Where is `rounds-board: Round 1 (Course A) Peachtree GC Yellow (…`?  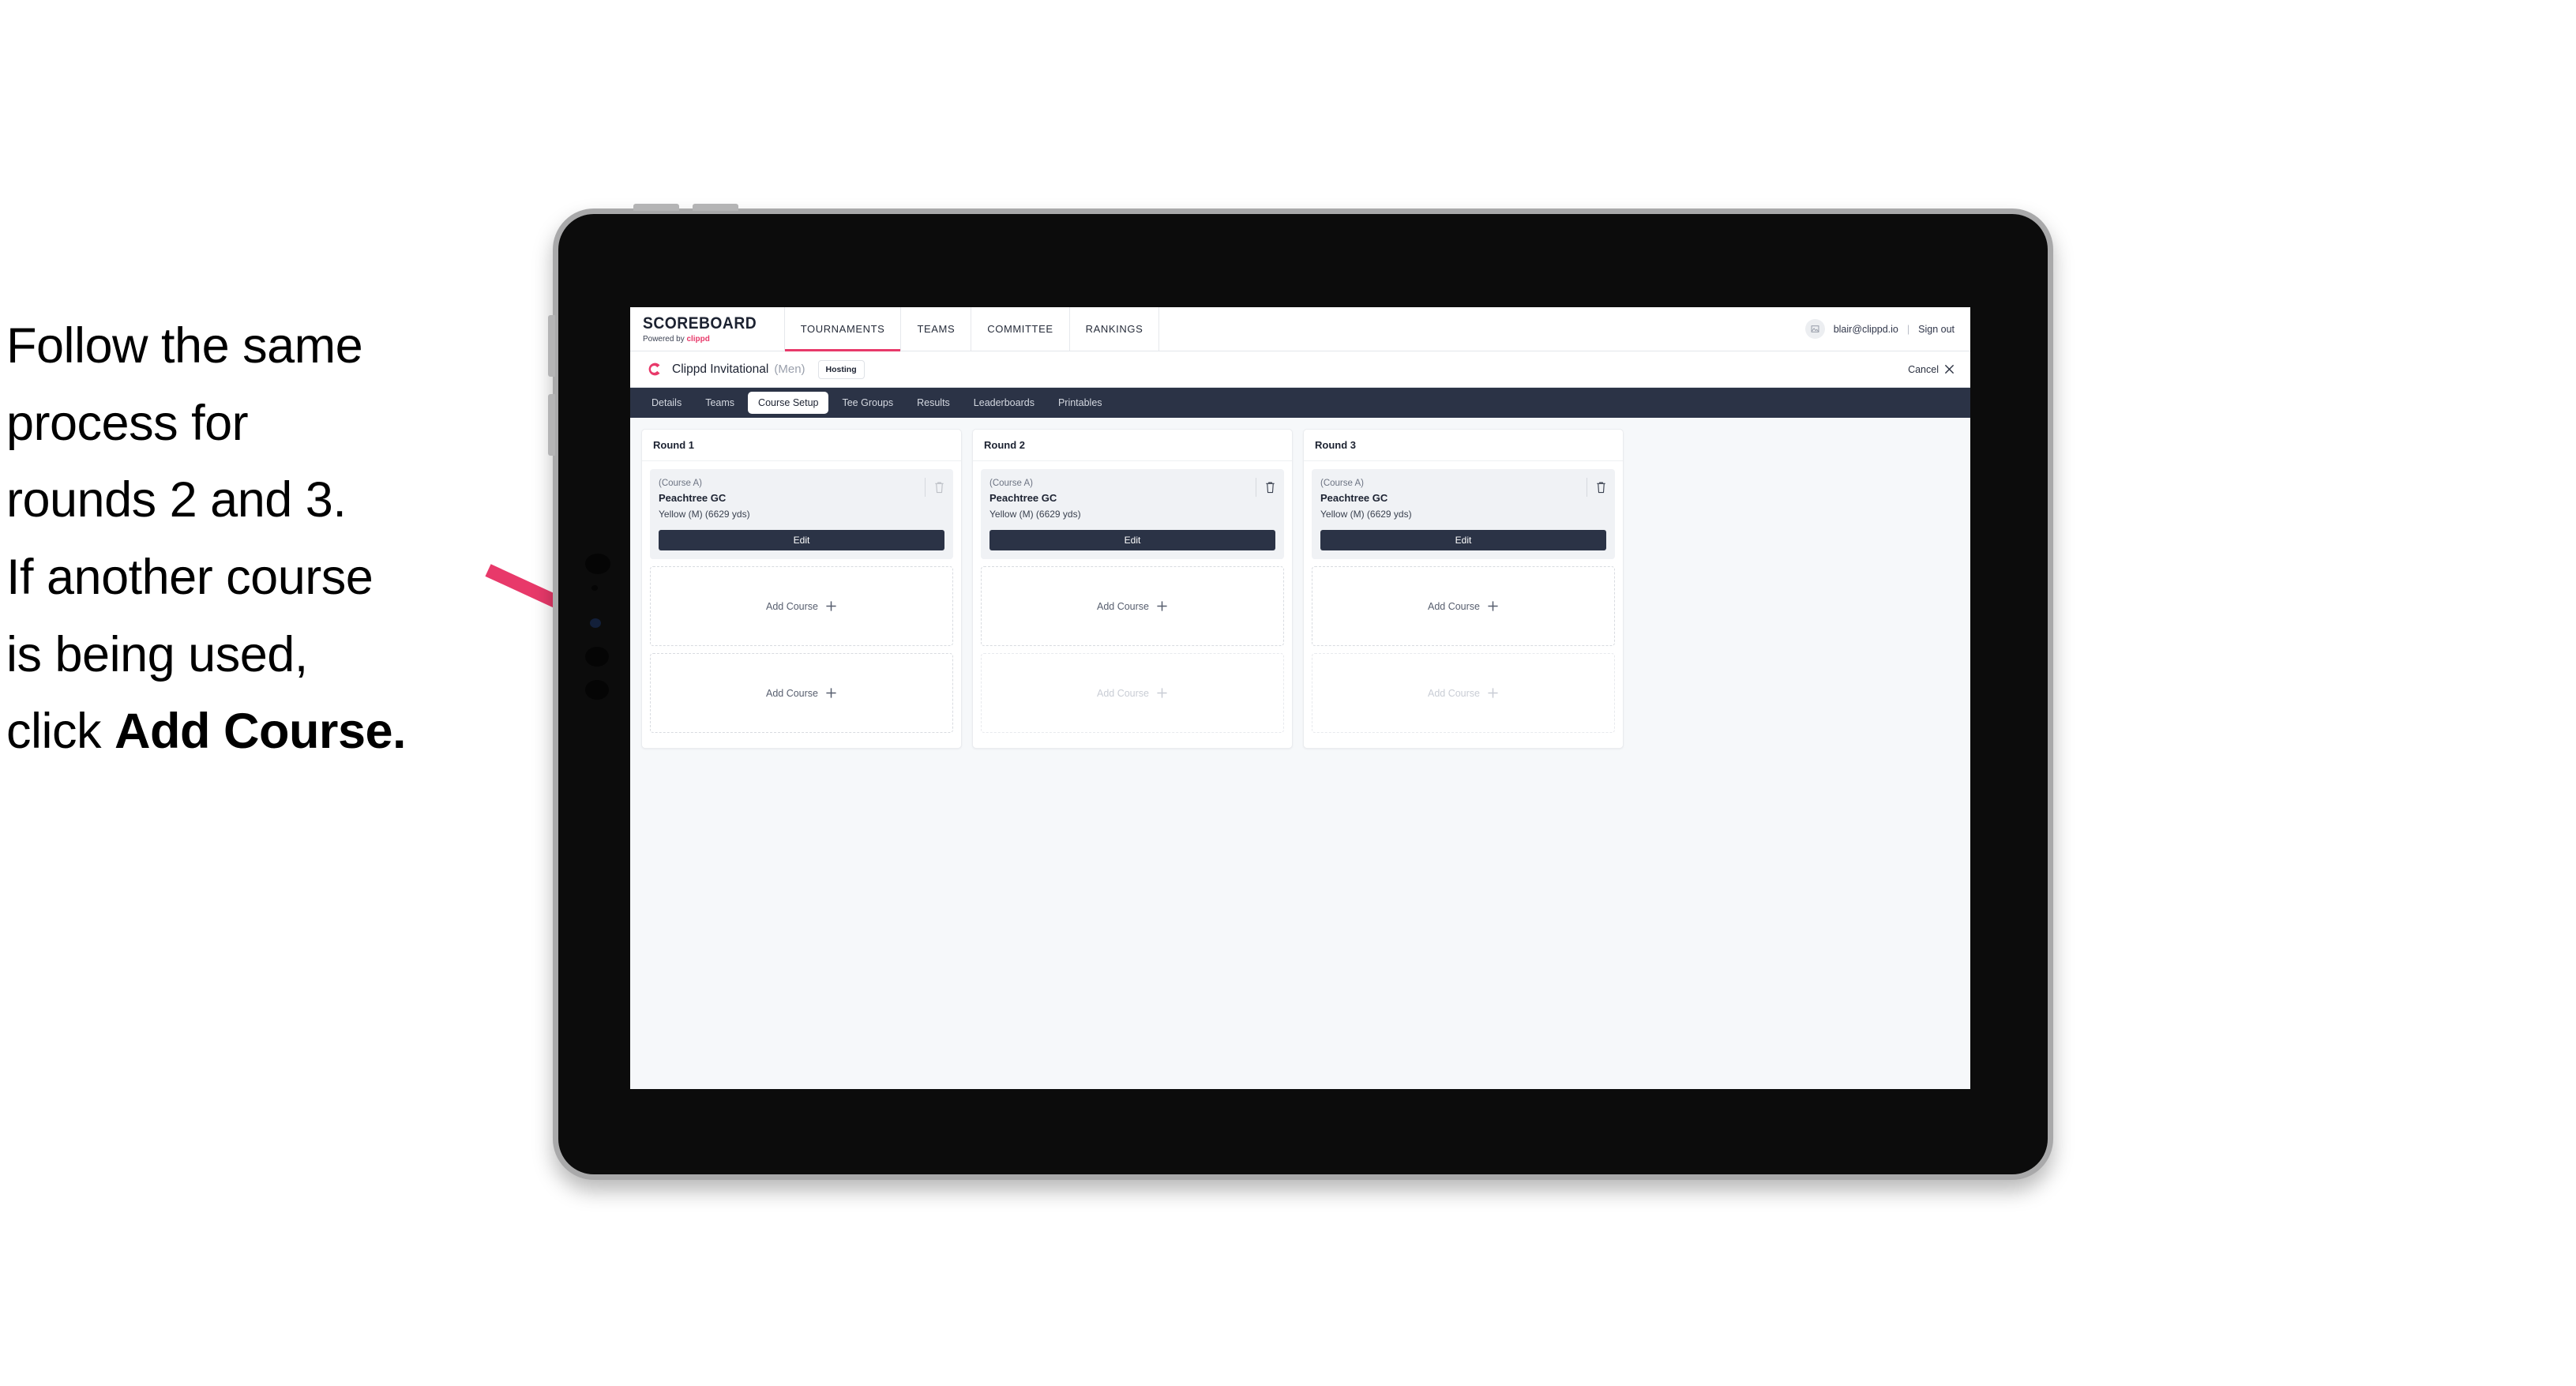
rounds-board: Round 1 (Course A) Peachtree GC Yellow (… is located at coordinates (1300, 583).